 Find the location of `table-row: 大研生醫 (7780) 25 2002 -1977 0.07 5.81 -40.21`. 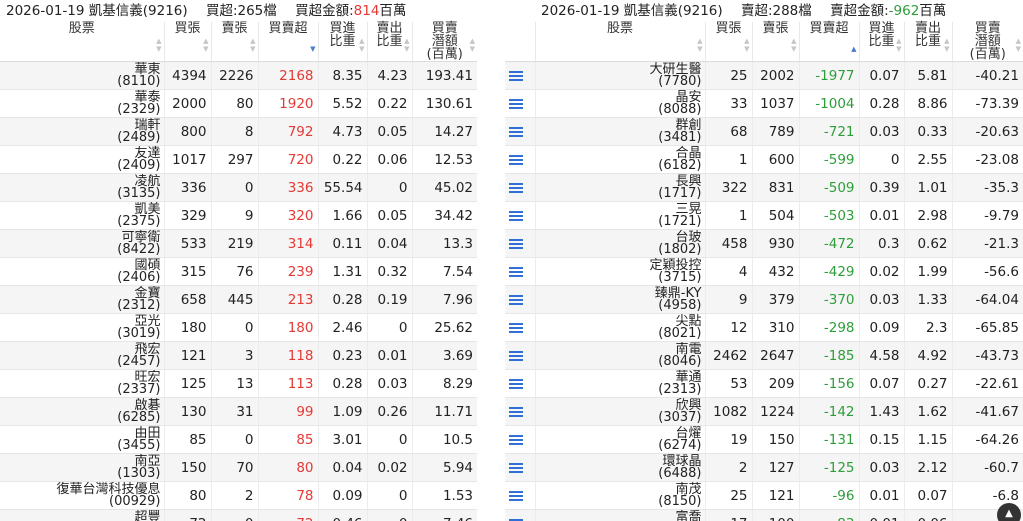

table-row: 大研生醫 (7780) 25 2002 -1977 0.07 5.81 -40.21 is located at coordinates (764, 75).